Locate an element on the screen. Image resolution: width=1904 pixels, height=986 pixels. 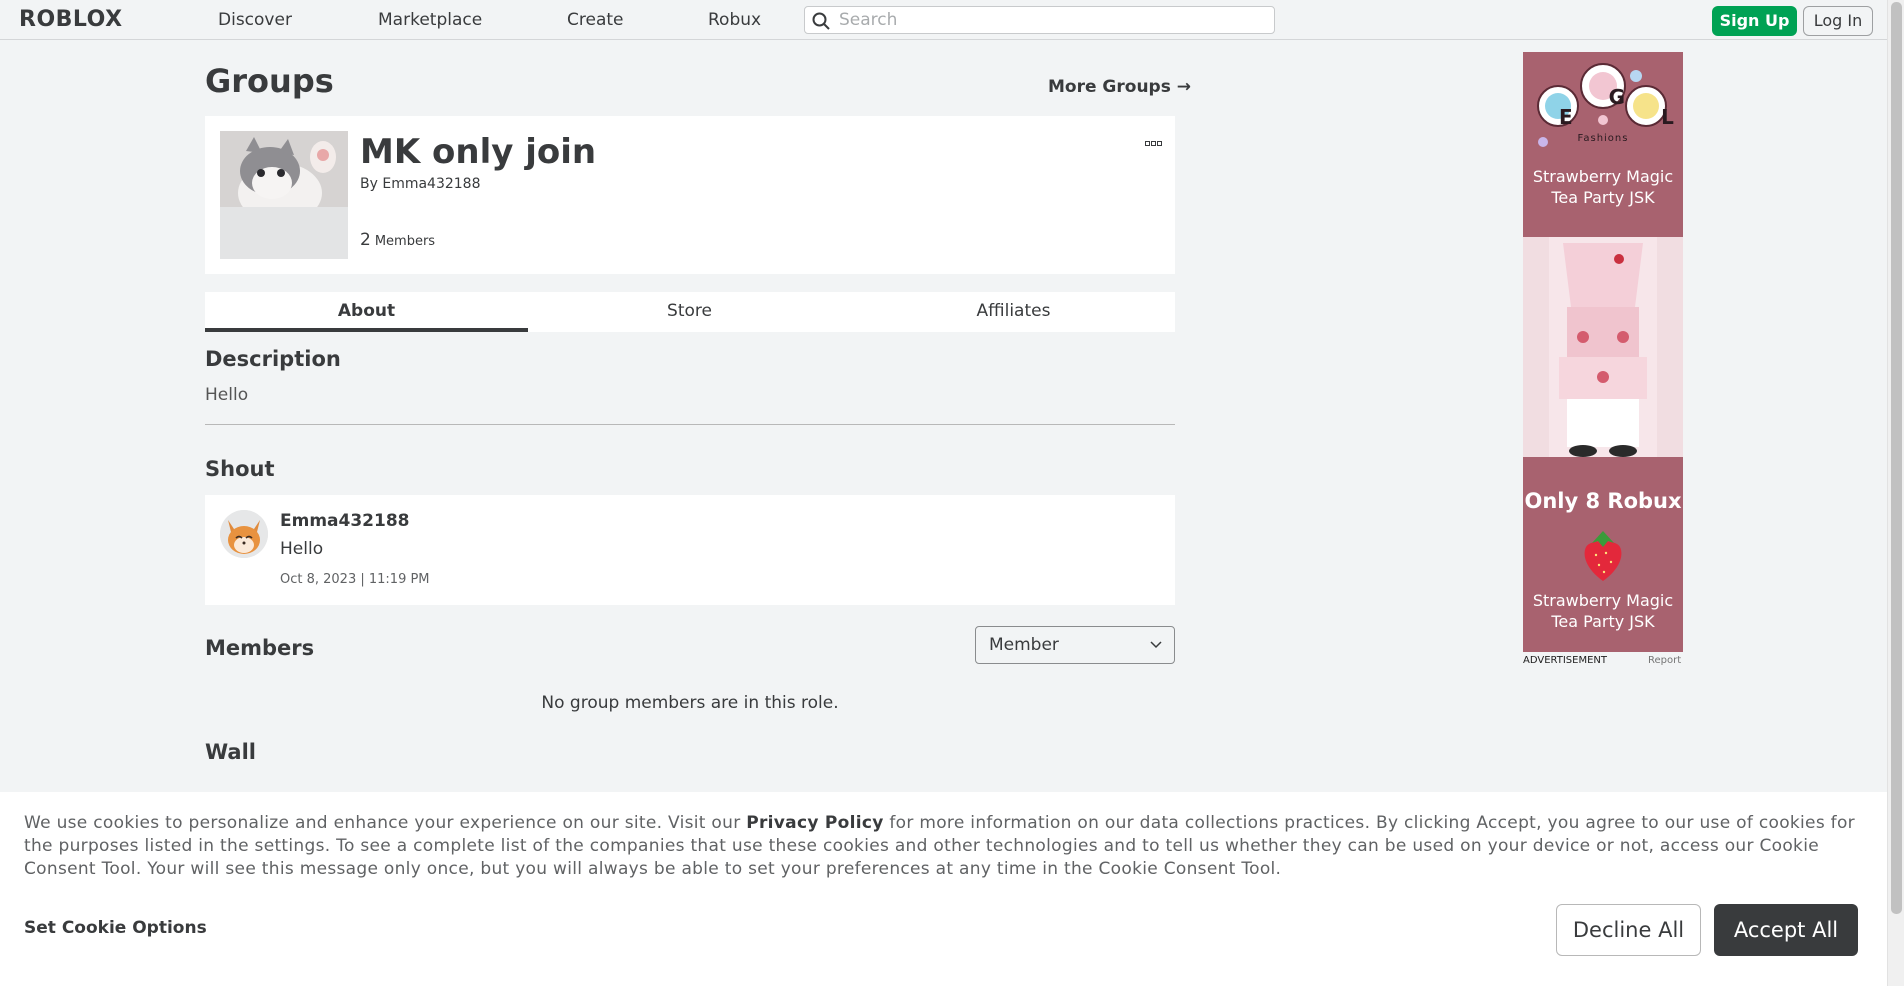
more-options-icon is located at coordinates (1154, 141).